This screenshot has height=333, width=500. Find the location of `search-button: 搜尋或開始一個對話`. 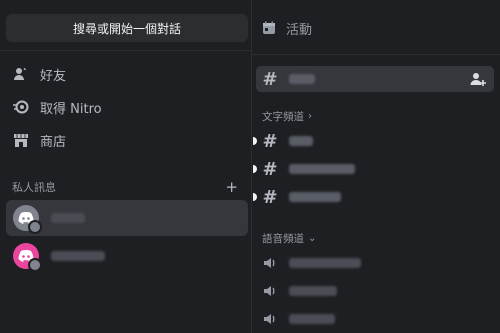

search-button: 搜尋或開始一個對話 is located at coordinates (127, 28).